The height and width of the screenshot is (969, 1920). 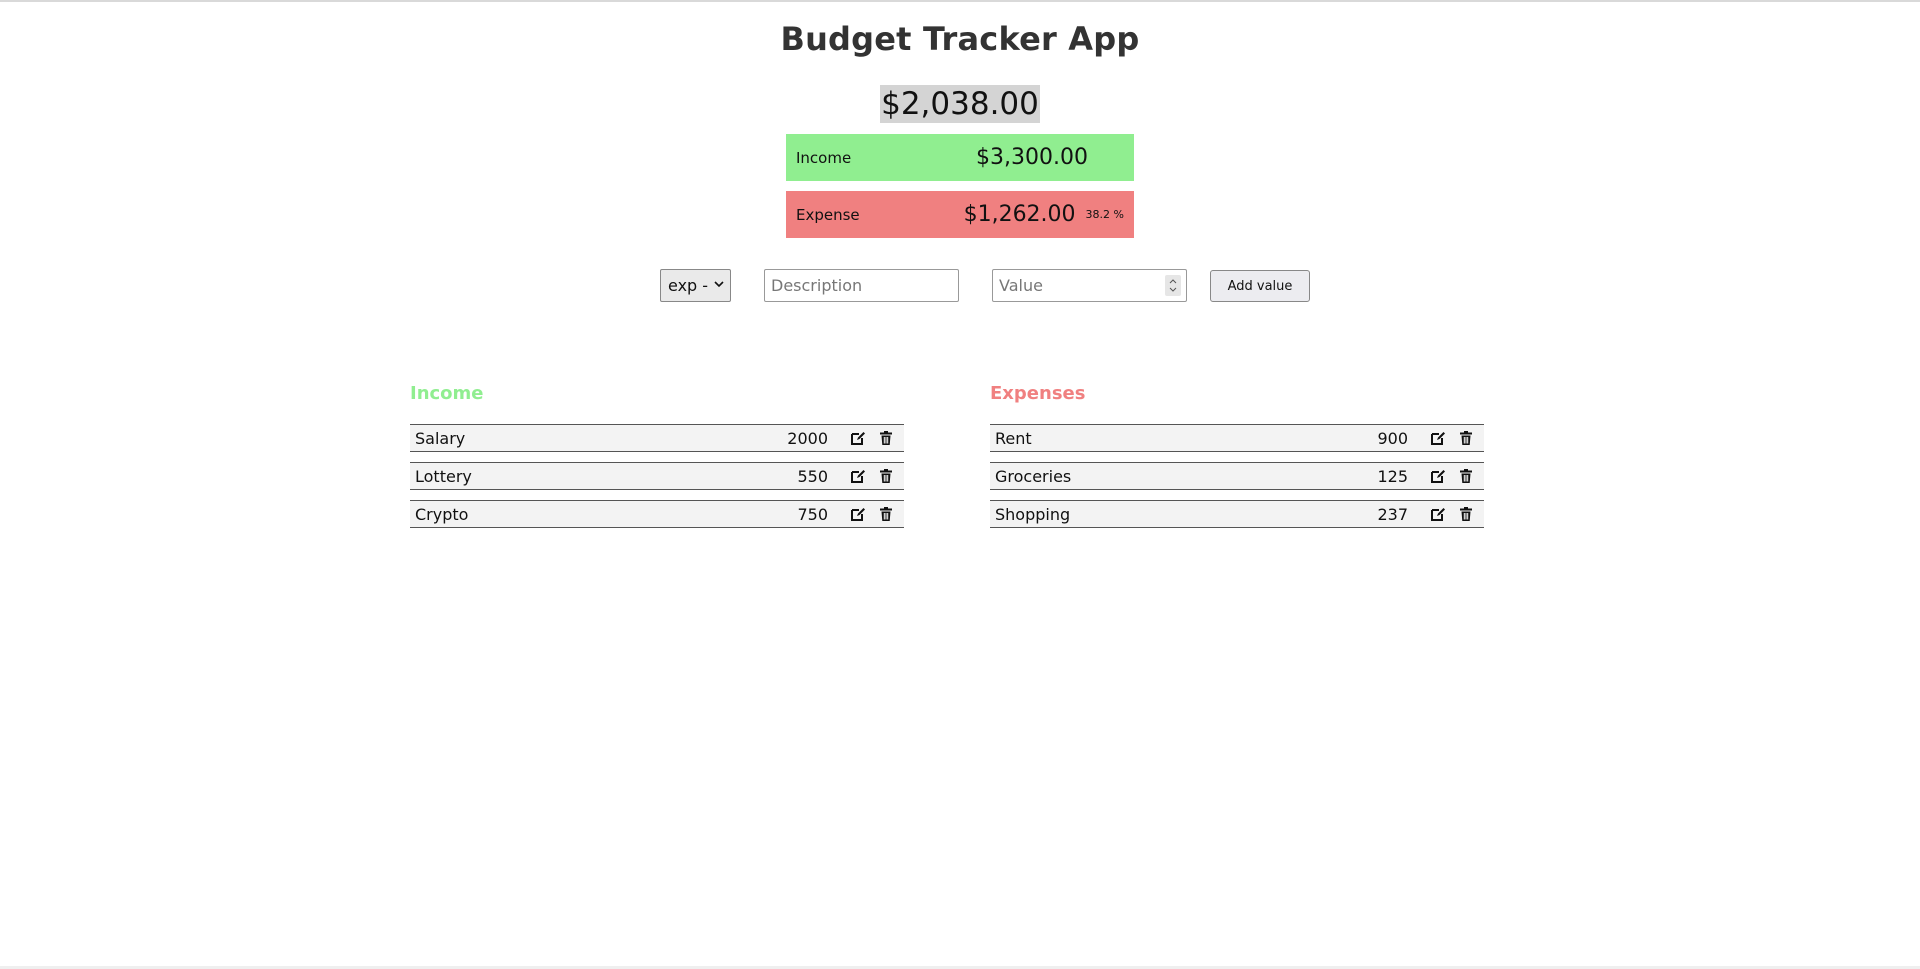 I want to click on balance-container: $2,038.00, so click(x=960, y=104).